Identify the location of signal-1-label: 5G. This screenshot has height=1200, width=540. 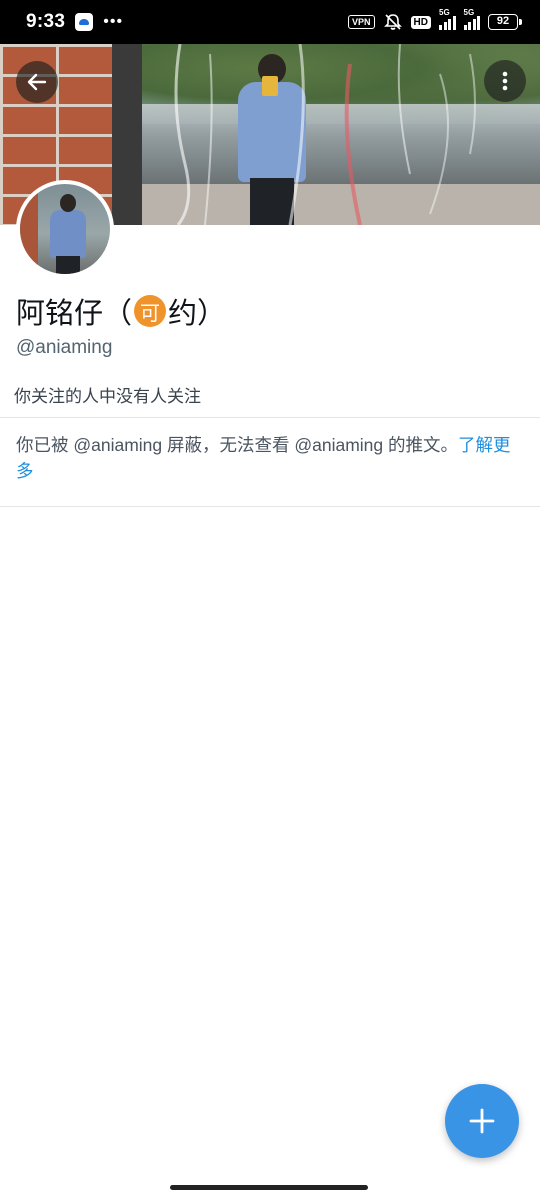
(444, 12).